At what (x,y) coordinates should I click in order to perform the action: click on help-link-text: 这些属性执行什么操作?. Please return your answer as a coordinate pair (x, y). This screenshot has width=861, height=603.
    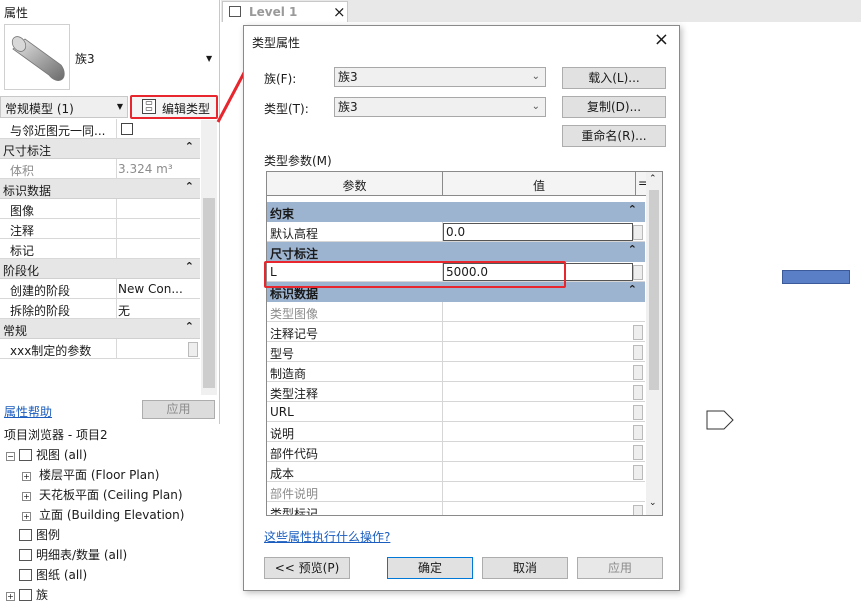
    Looking at the image, I should click on (327, 537).